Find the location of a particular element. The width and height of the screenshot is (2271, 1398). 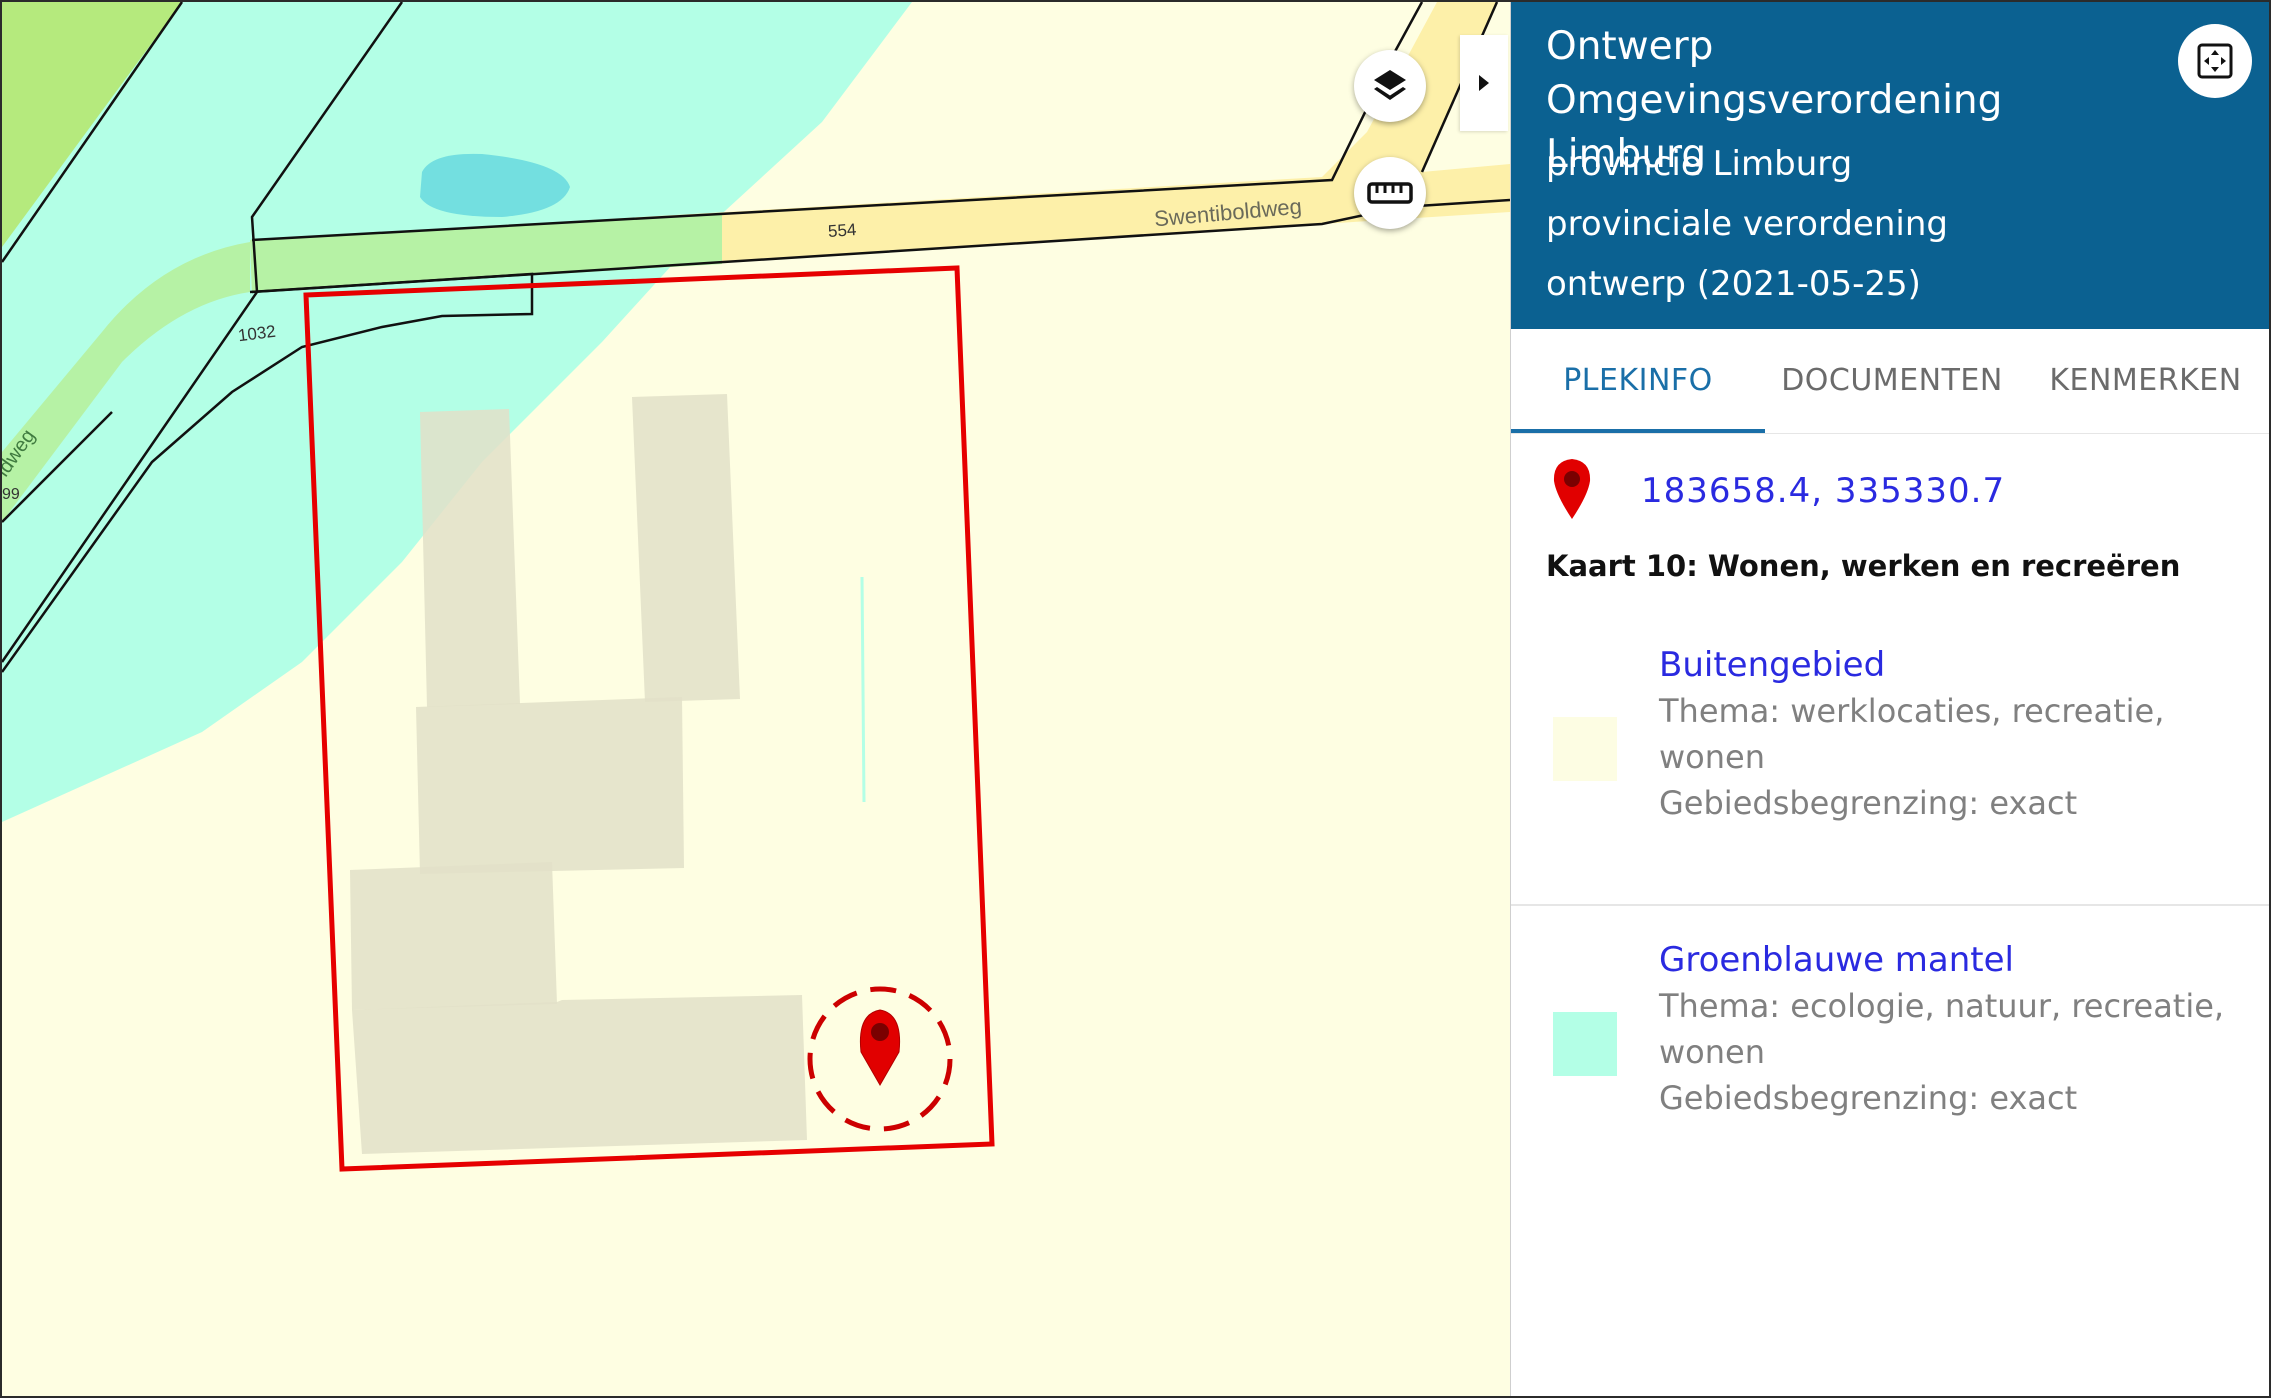

fullscreen-icon is located at coordinates (2215, 61).